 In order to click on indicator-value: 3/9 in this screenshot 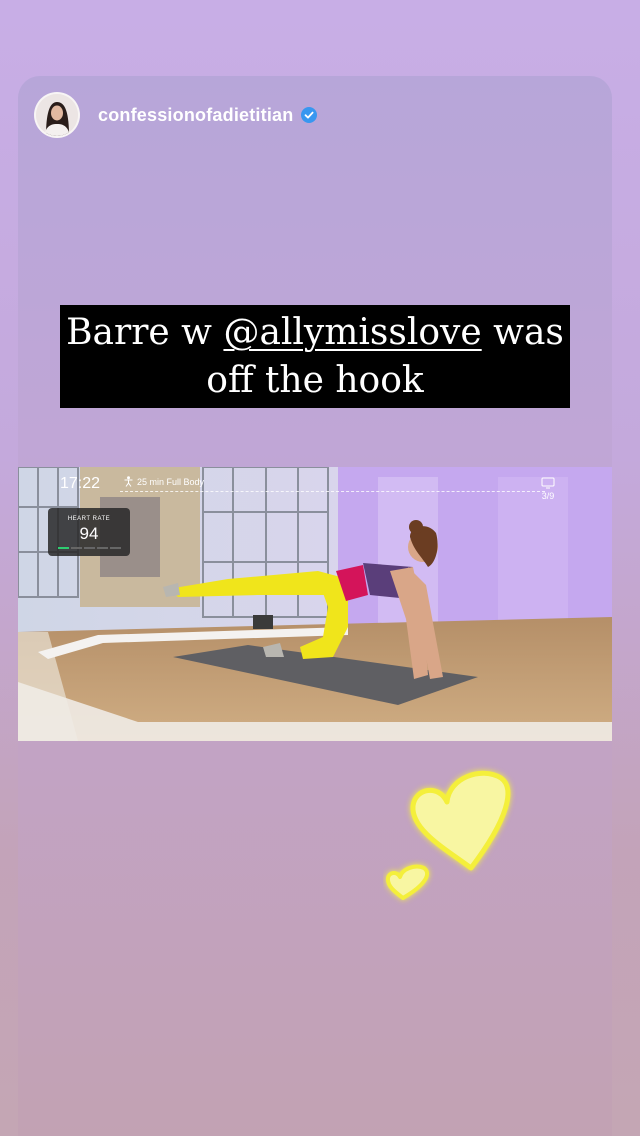, I will do `click(548, 496)`.